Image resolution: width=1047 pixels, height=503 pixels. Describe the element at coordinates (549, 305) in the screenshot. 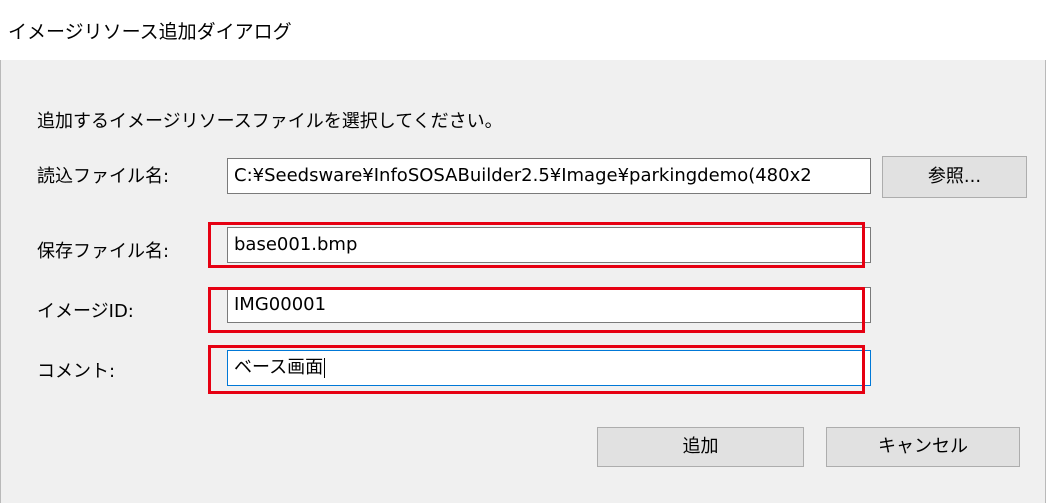

I see `image-id-input: IMG00001` at that location.